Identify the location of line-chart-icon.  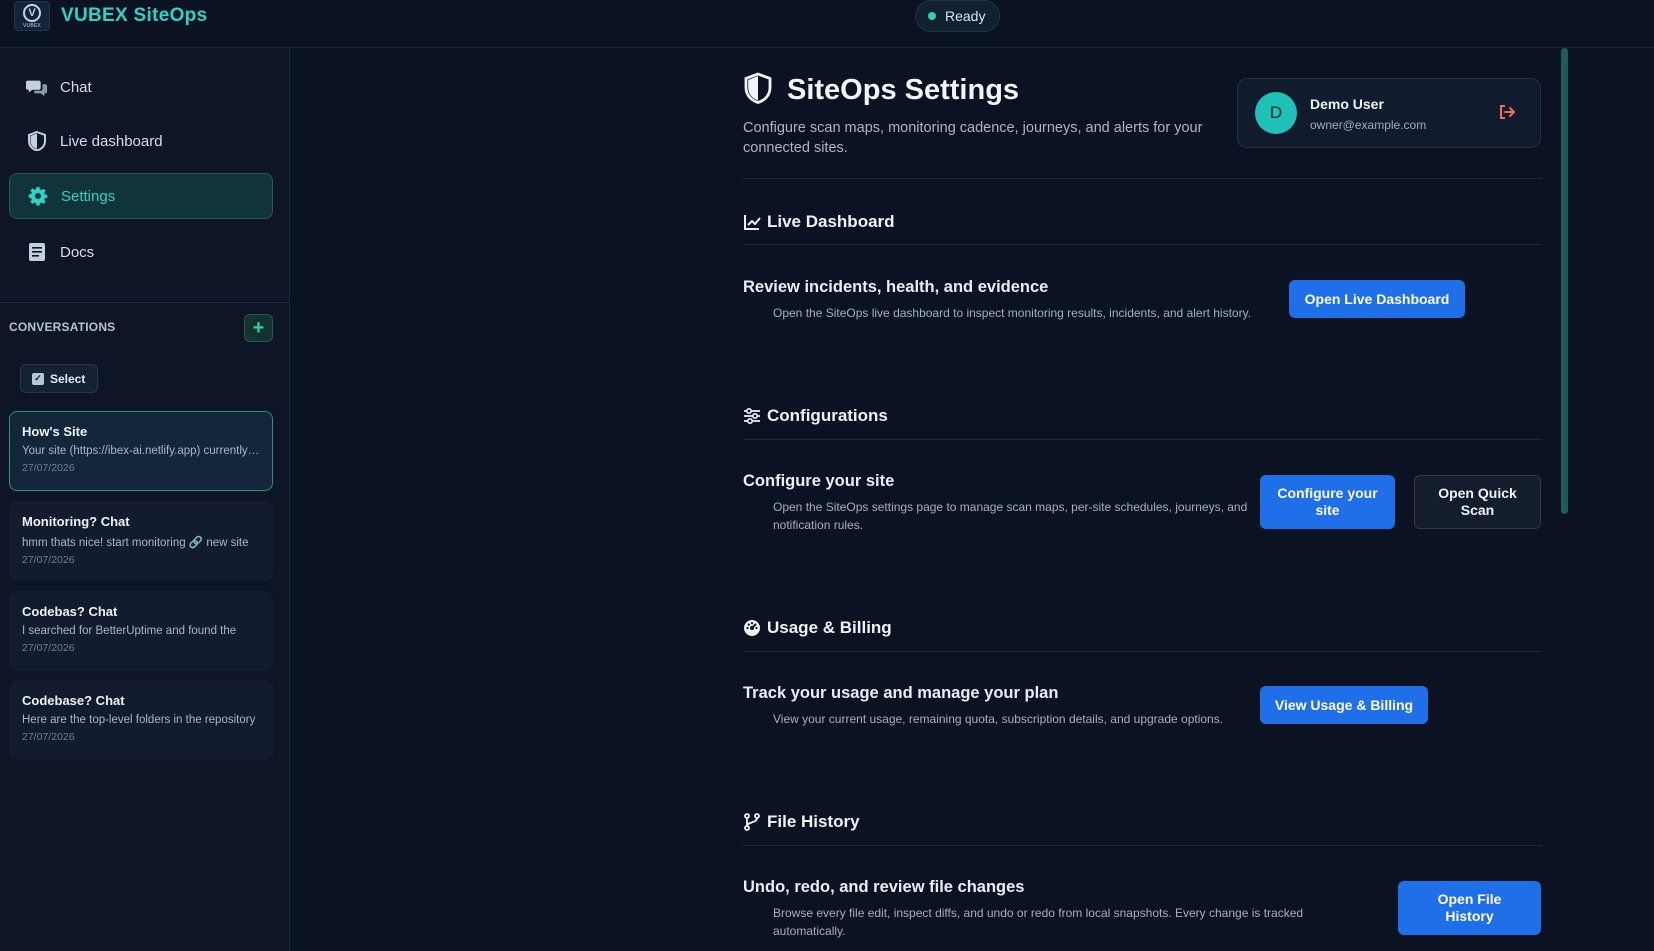
(752, 222).